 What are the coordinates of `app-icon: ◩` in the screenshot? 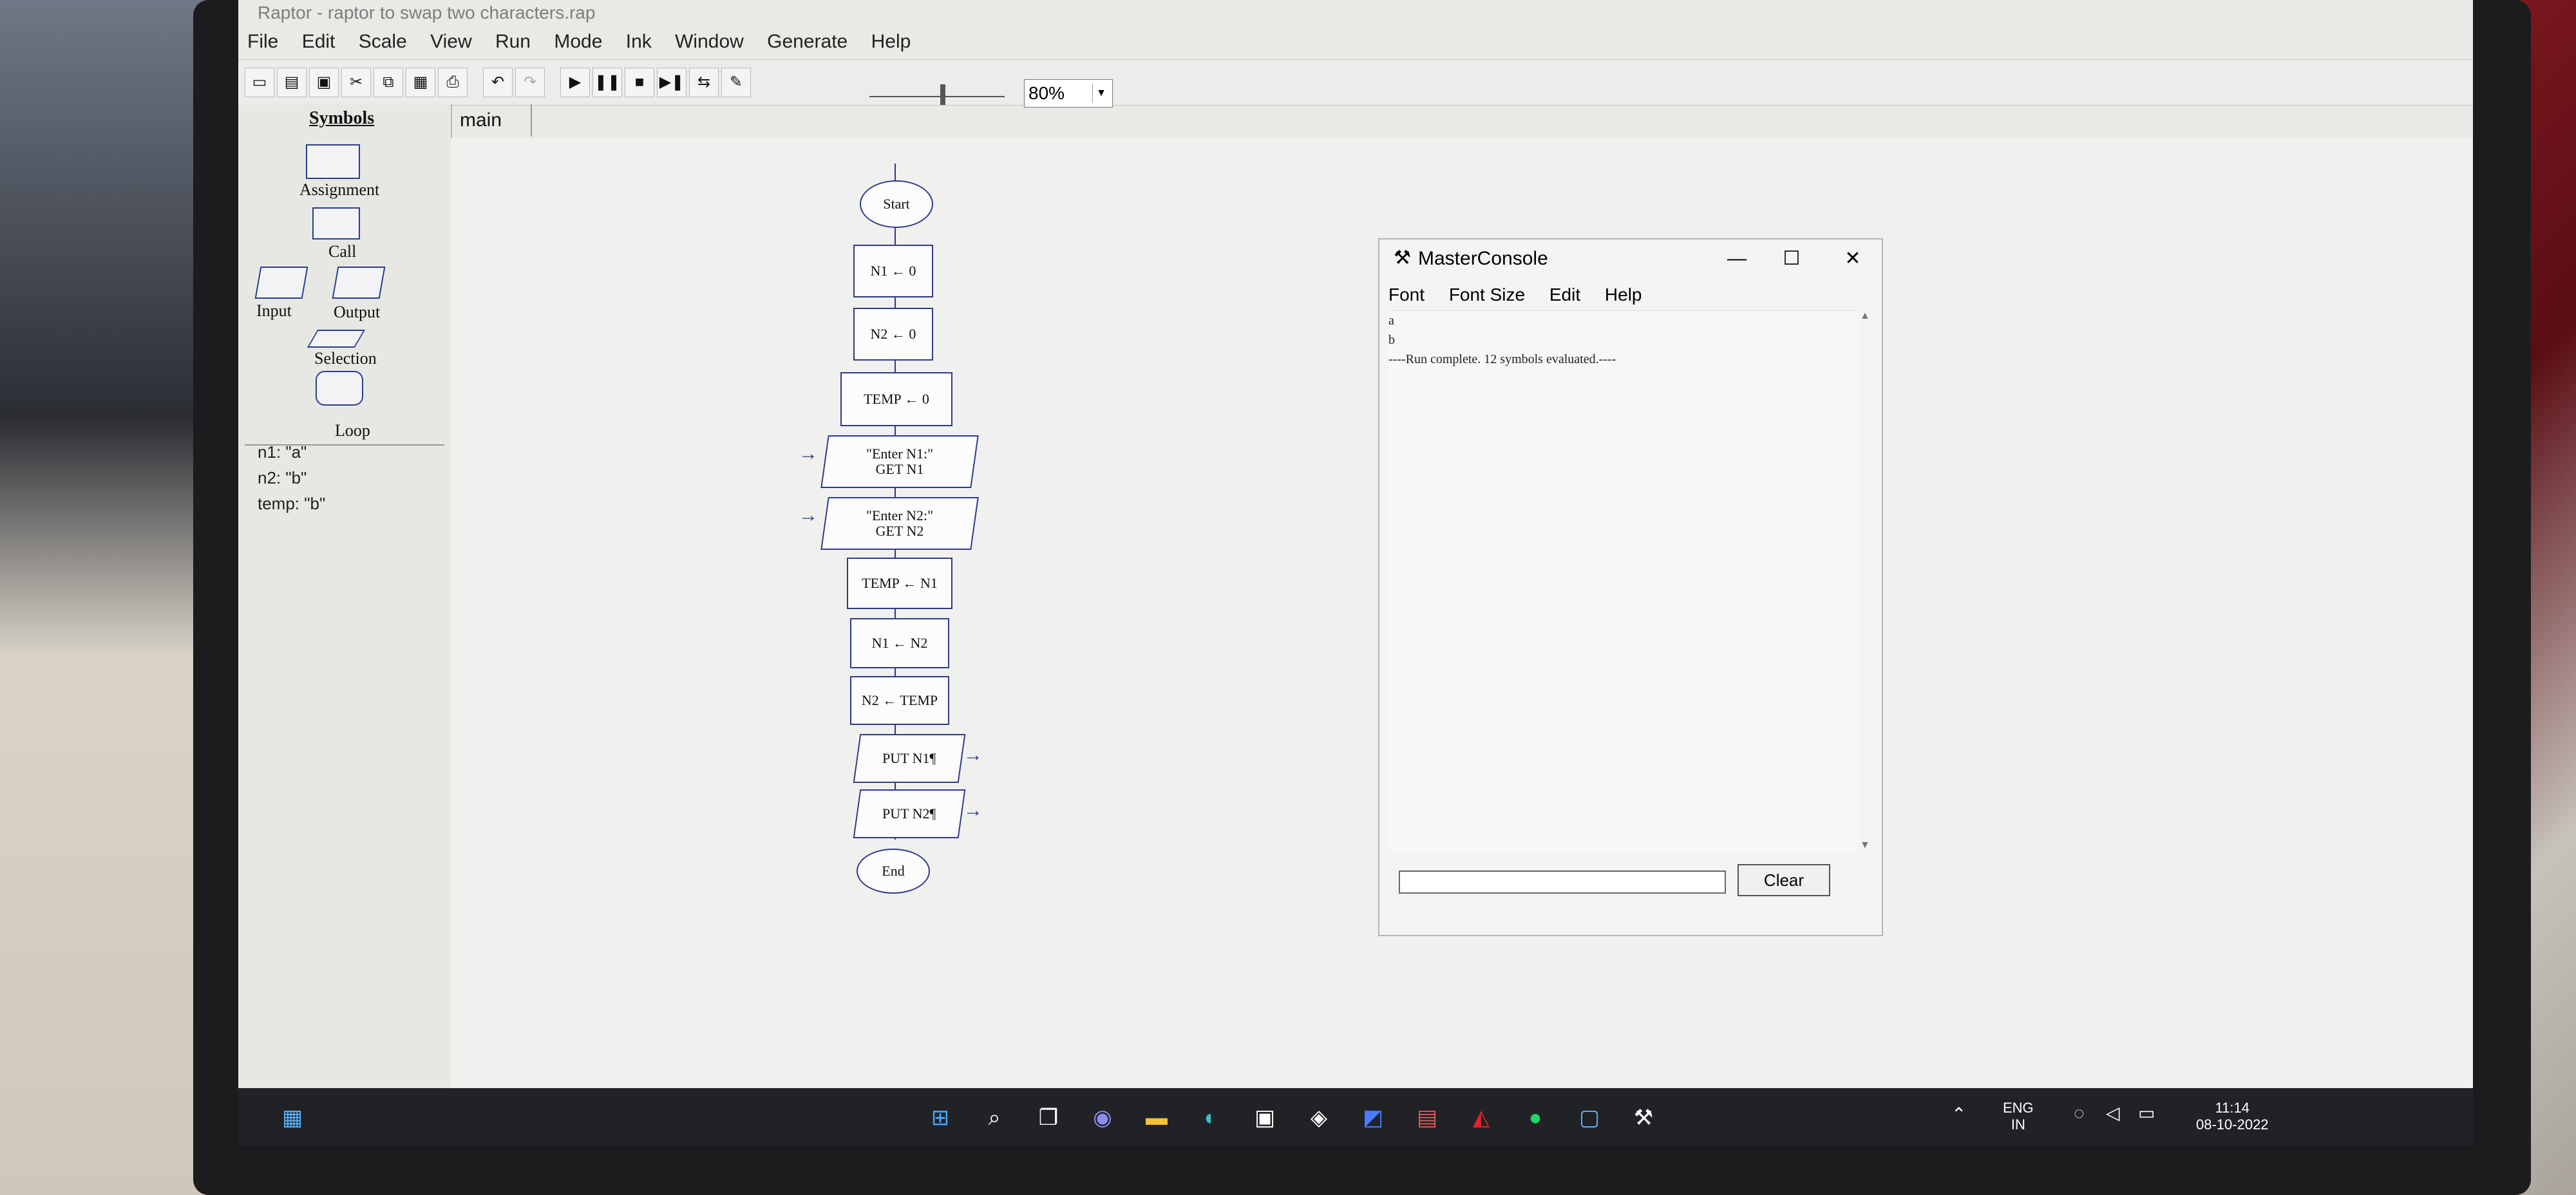 It's located at (1373, 1117).